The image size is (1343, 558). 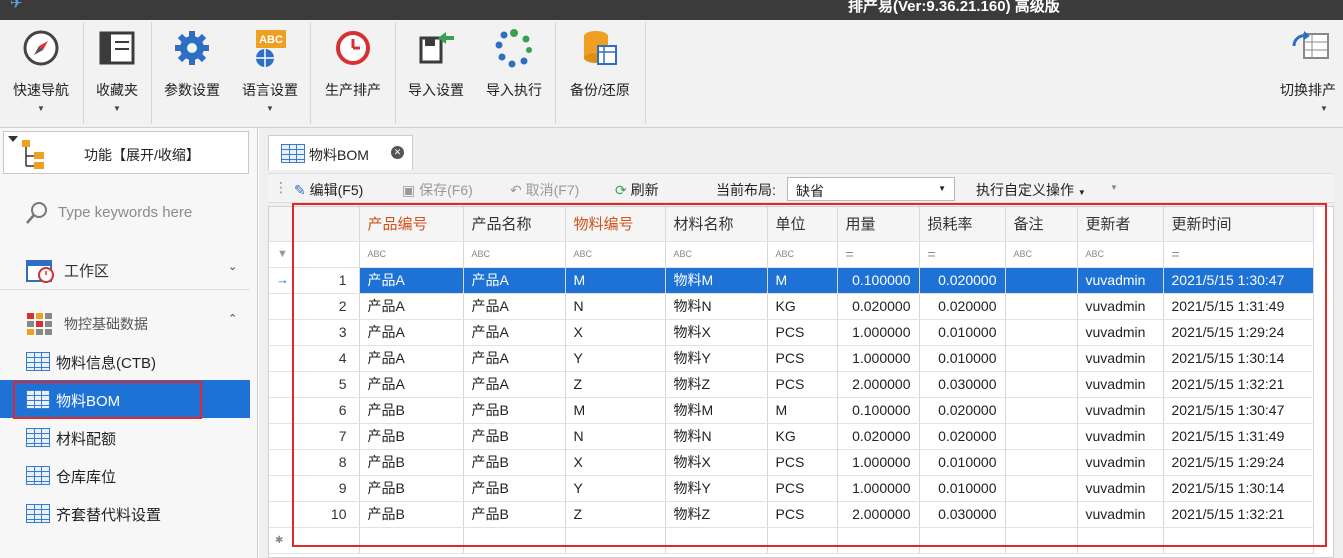 I want to click on sidebar-item-warehouse-location: 仓库库位, so click(x=125, y=475).